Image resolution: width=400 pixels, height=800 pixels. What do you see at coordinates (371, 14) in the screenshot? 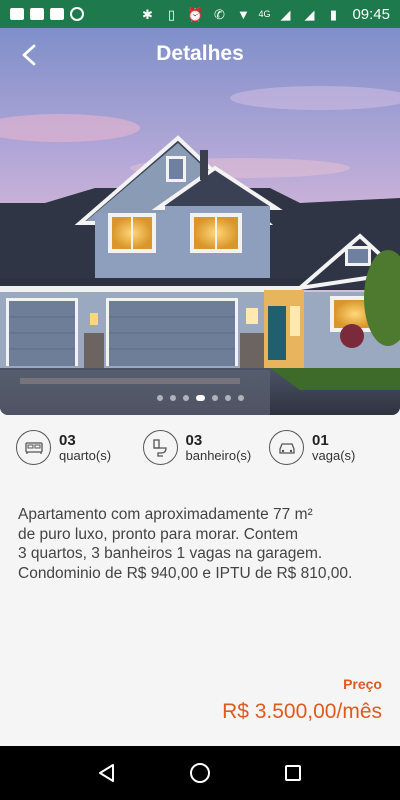
I see `status-time: 09:45` at bounding box center [371, 14].